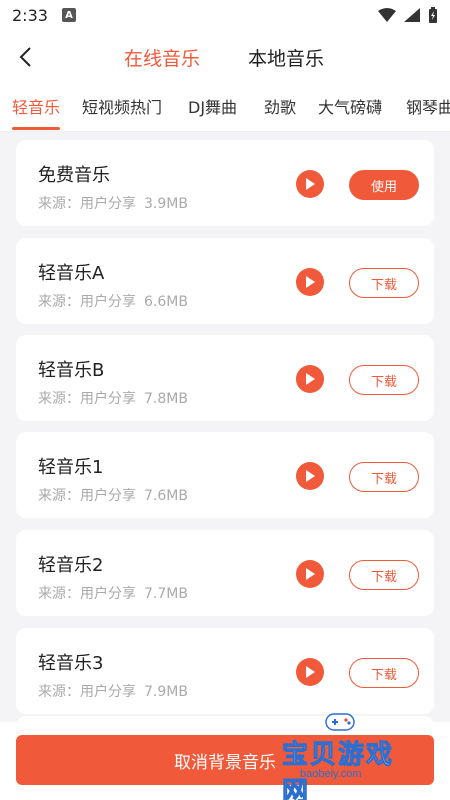 The width and height of the screenshot is (450, 800). Describe the element at coordinates (71, 663) in the screenshot. I see `song-title: 轻音乐3` at that location.